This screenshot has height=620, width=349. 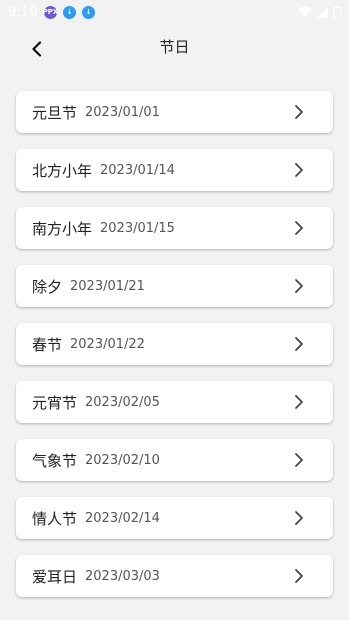 I want to click on status-bar: 9:10 PPX ↓ ↓, so click(x=174, y=12).